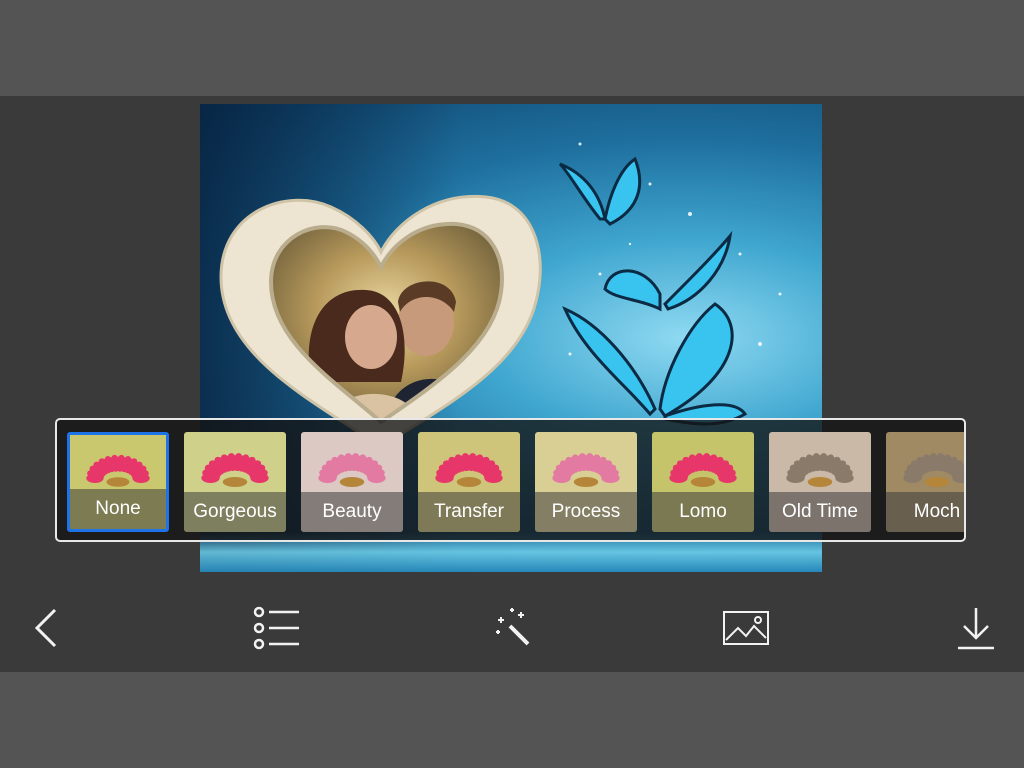 The height and width of the screenshot is (768, 1024). What do you see at coordinates (670, 284) in the screenshot?
I see `butterflies-decoration` at bounding box center [670, 284].